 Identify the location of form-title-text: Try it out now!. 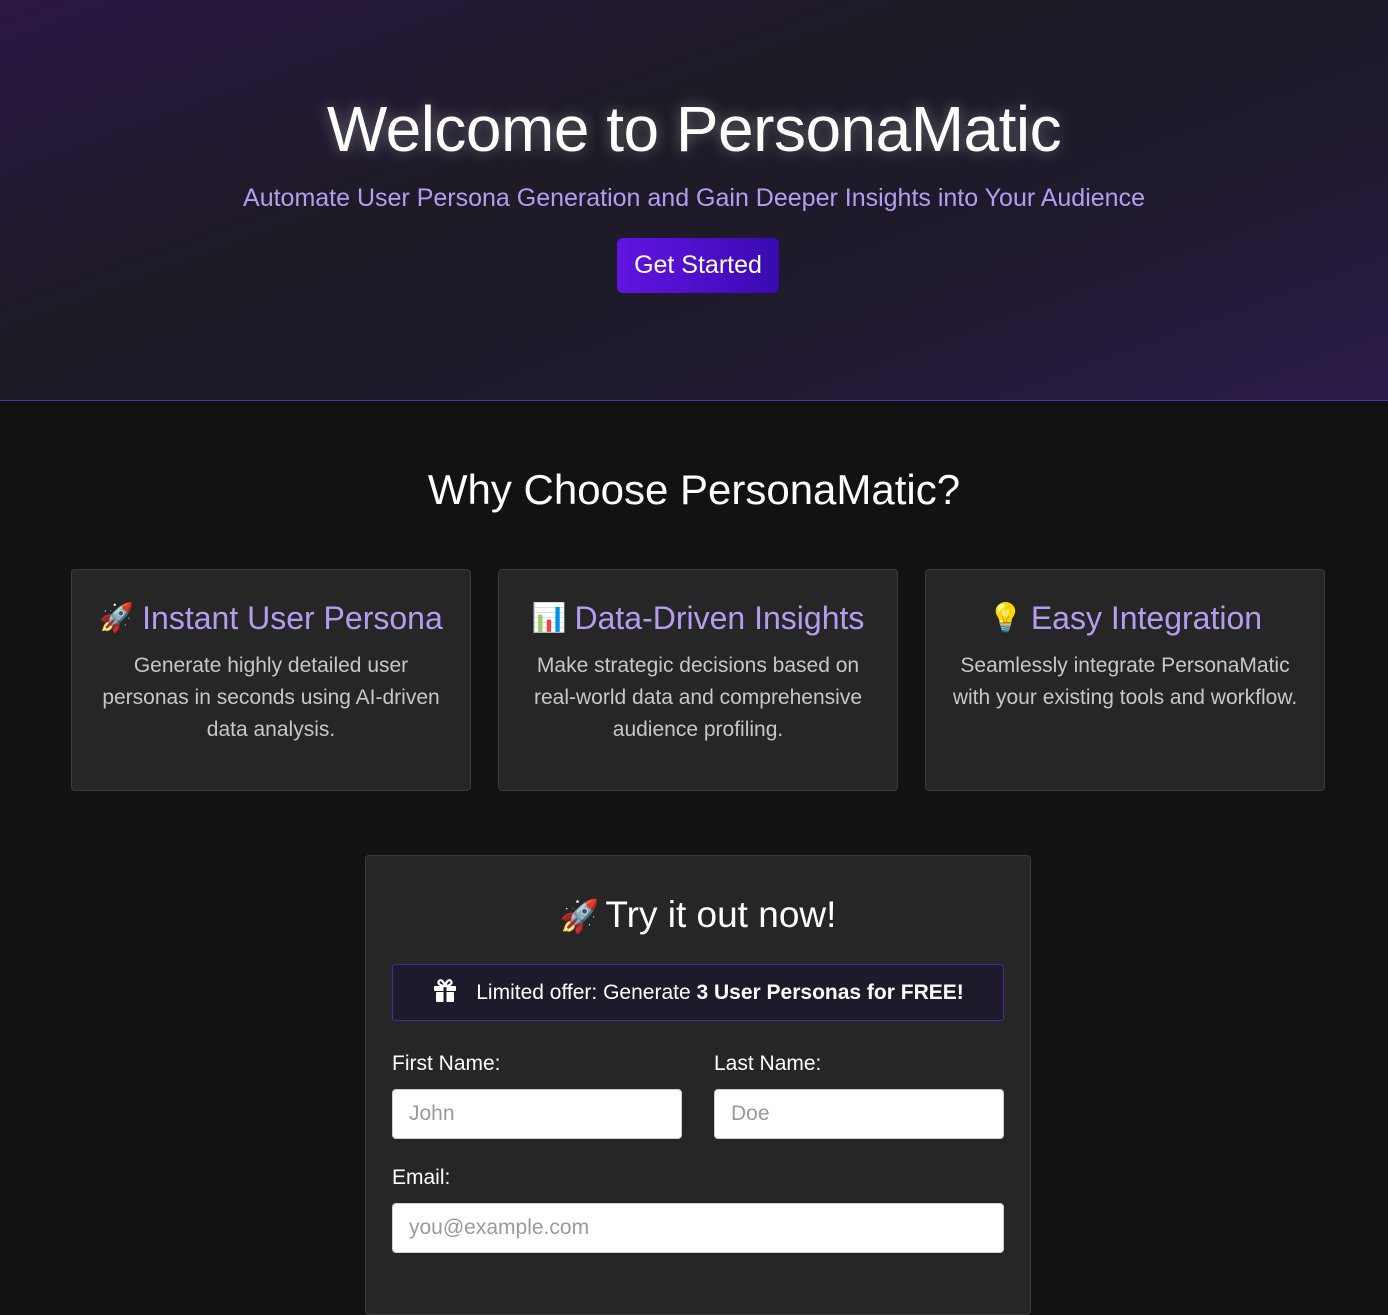
(721, 914).